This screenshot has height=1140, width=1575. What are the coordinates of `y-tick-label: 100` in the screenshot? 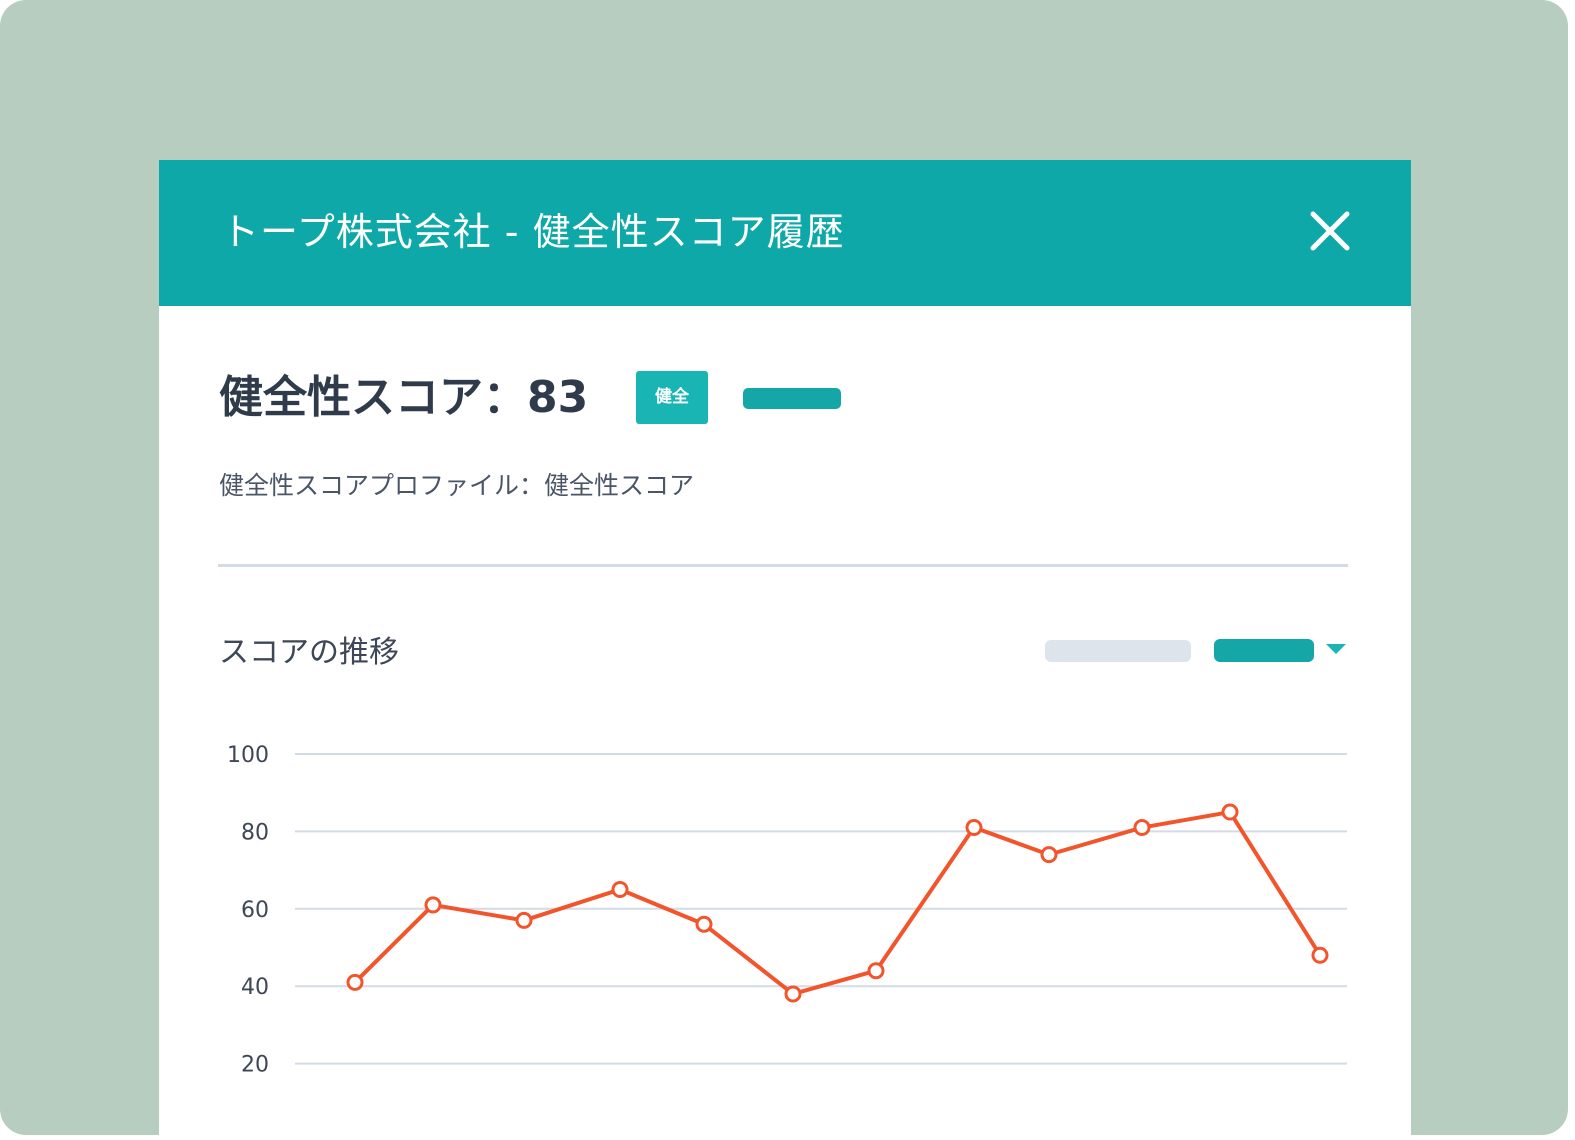 It's located at (248, 755).